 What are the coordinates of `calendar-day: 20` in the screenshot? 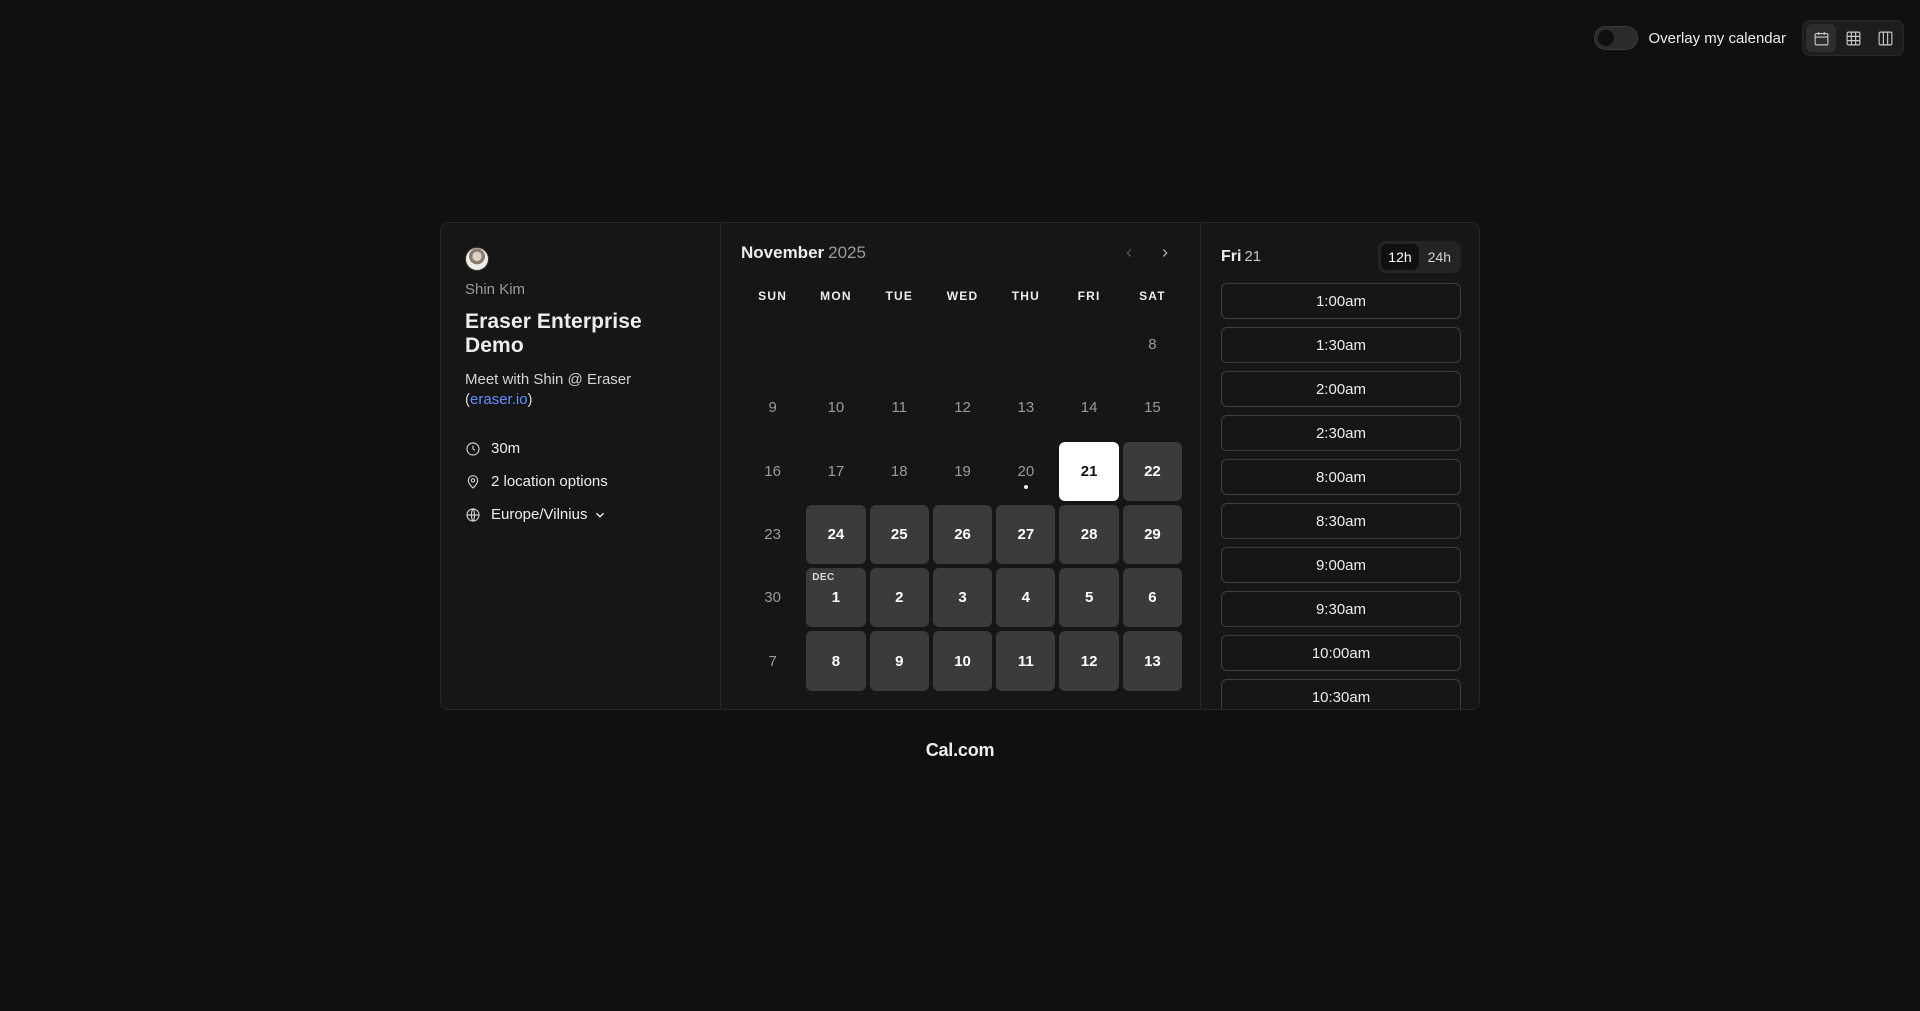 It's located at (1025, 471).